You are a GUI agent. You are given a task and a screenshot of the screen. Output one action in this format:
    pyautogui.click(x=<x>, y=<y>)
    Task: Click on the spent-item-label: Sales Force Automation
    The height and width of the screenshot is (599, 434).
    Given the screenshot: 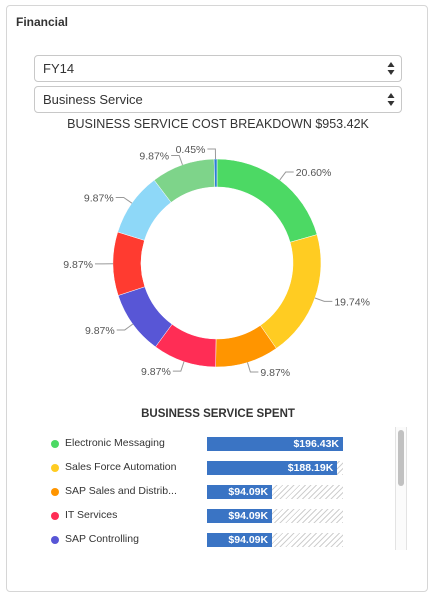 What is the action you would take?
    pyautogui.click(x=121, y=467)
    